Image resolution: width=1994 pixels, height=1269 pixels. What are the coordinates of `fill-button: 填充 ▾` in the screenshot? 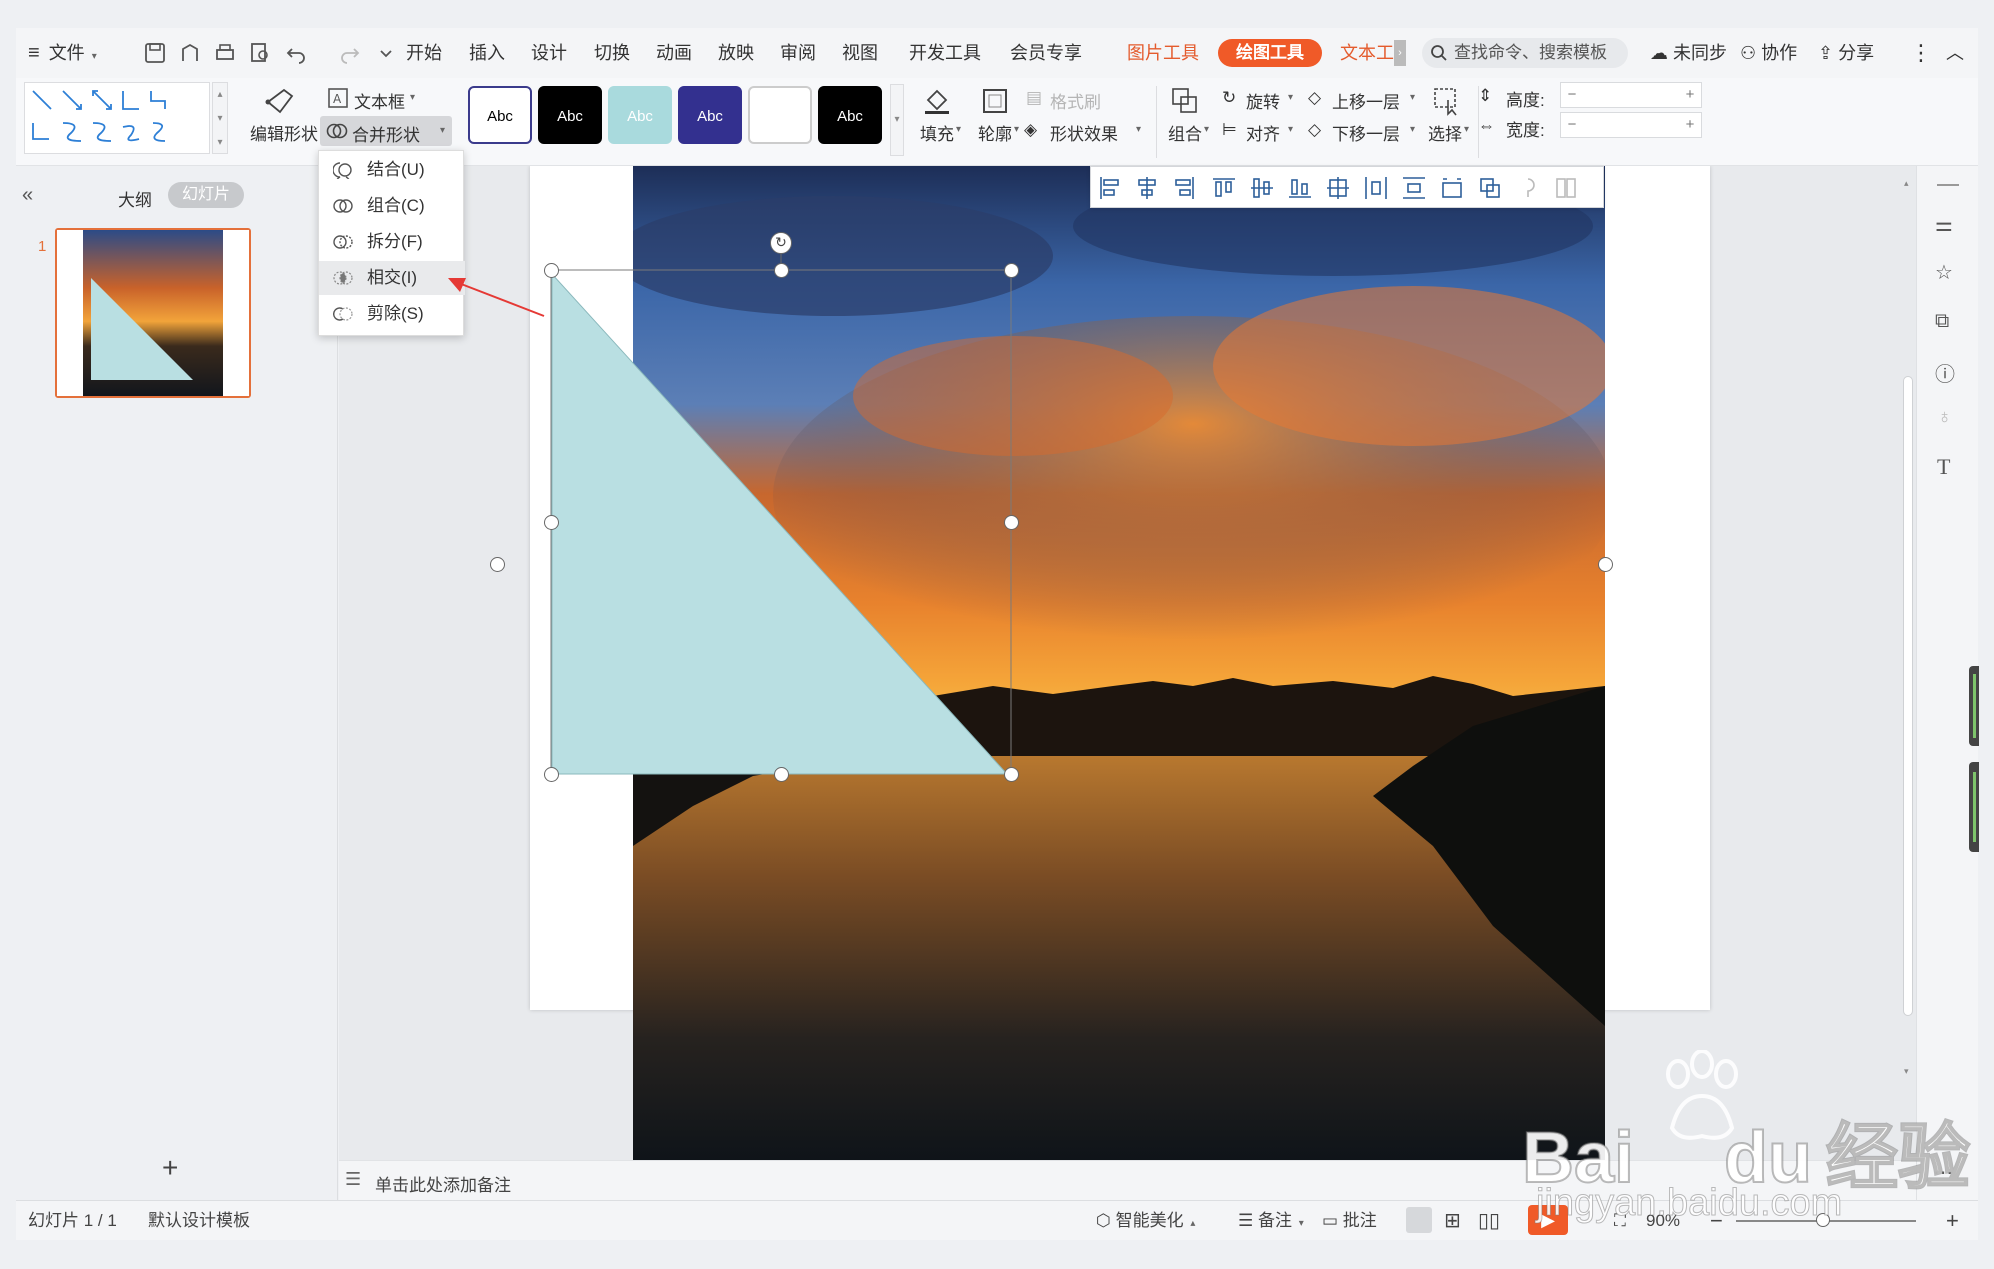 It's located at (938, 120).